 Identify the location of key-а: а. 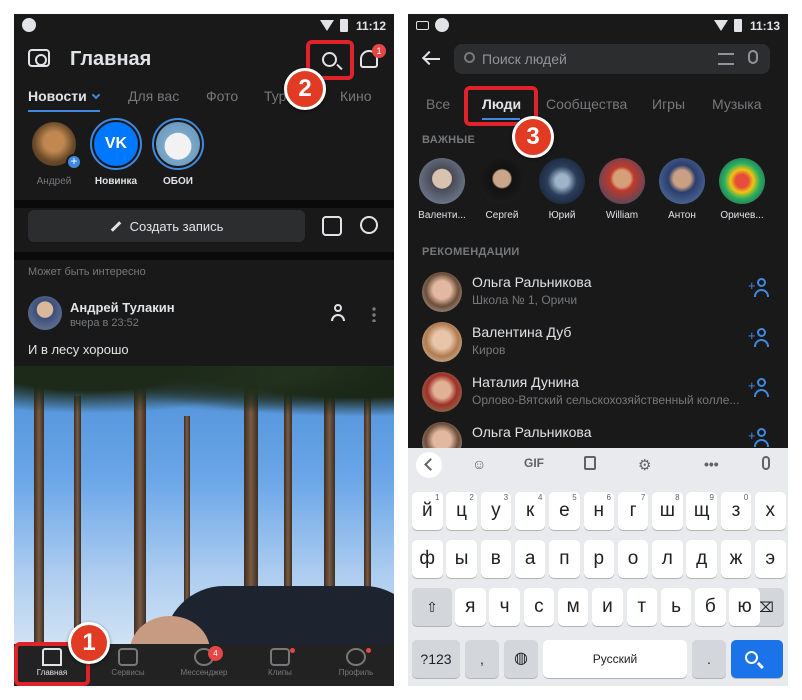
(530, 559).